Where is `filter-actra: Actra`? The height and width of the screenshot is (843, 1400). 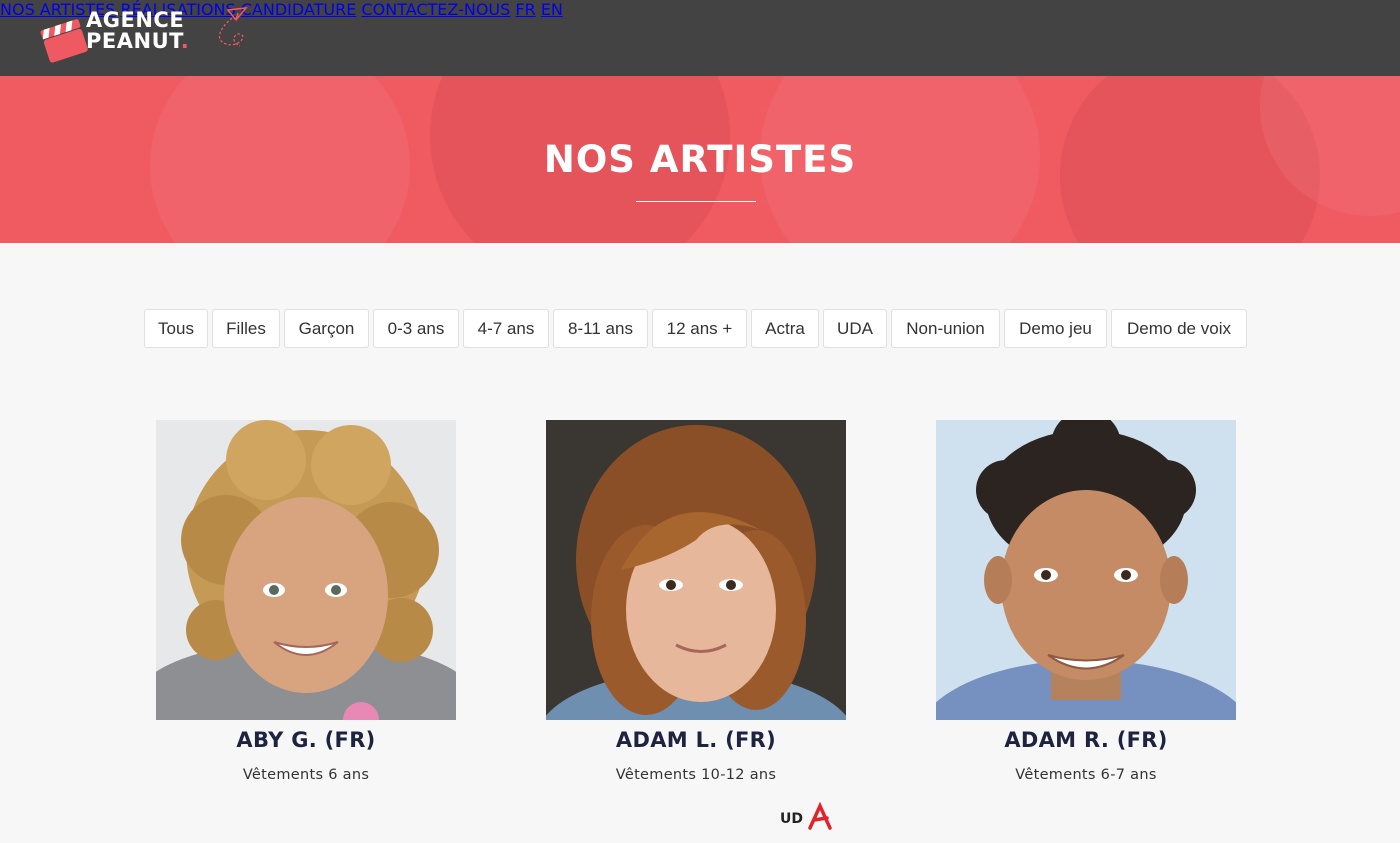 filter-actra: Actra is located at coordinates (785, 328).